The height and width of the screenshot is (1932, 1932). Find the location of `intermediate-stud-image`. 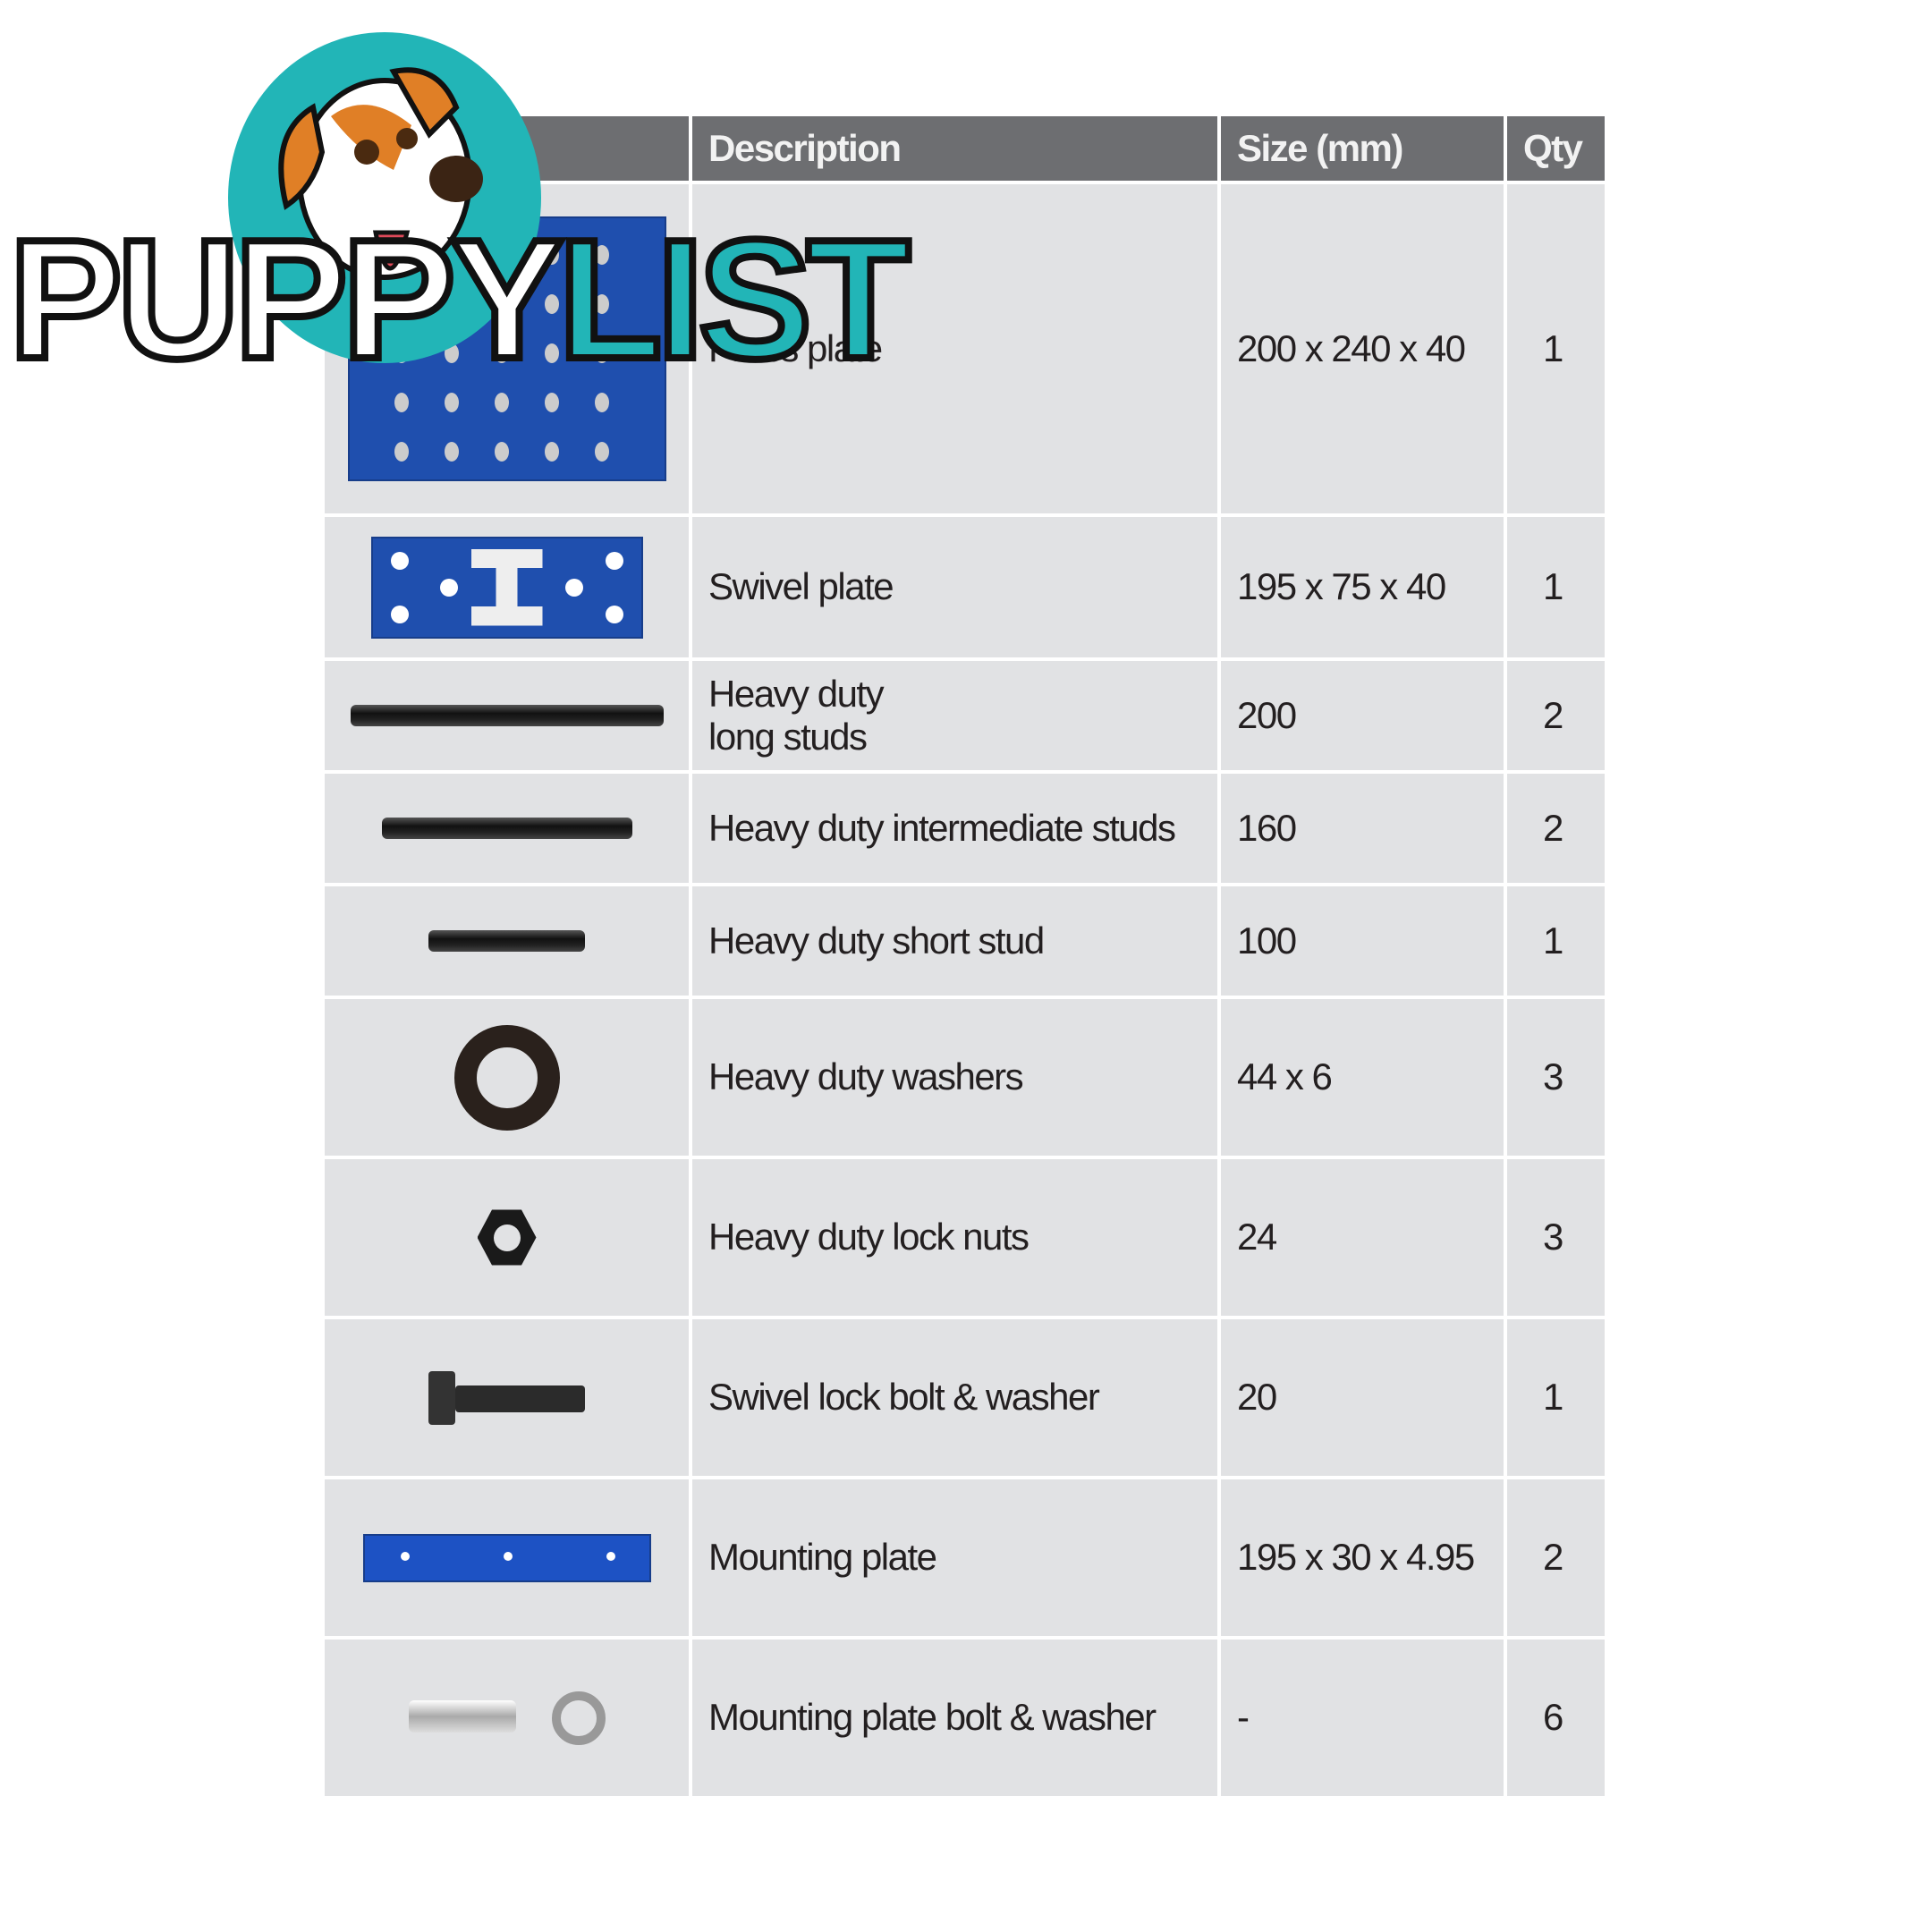

intermediate-stud-image is located at coordinates (506, 828).